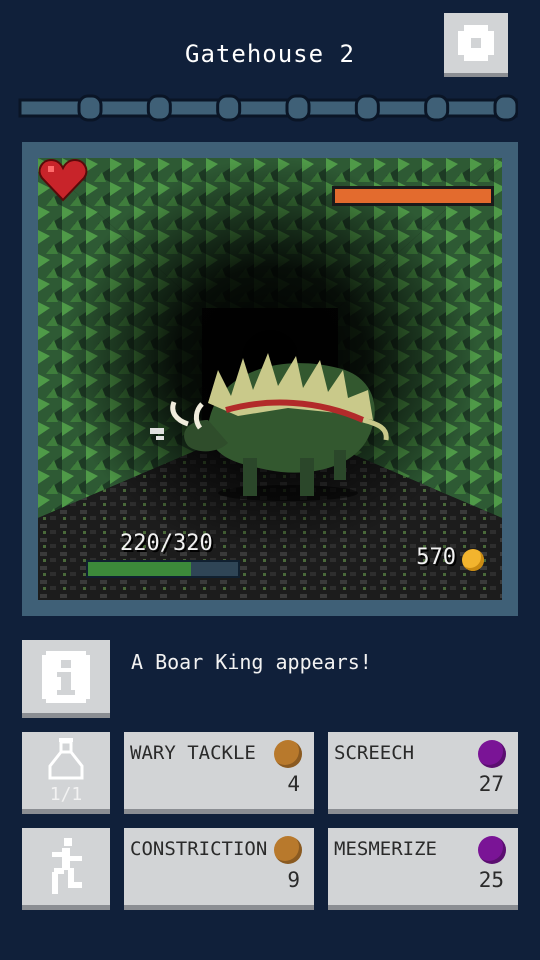 The width and height of the screenshot is (540, 960). I want to click on running-man-icon, so click(67, 865).